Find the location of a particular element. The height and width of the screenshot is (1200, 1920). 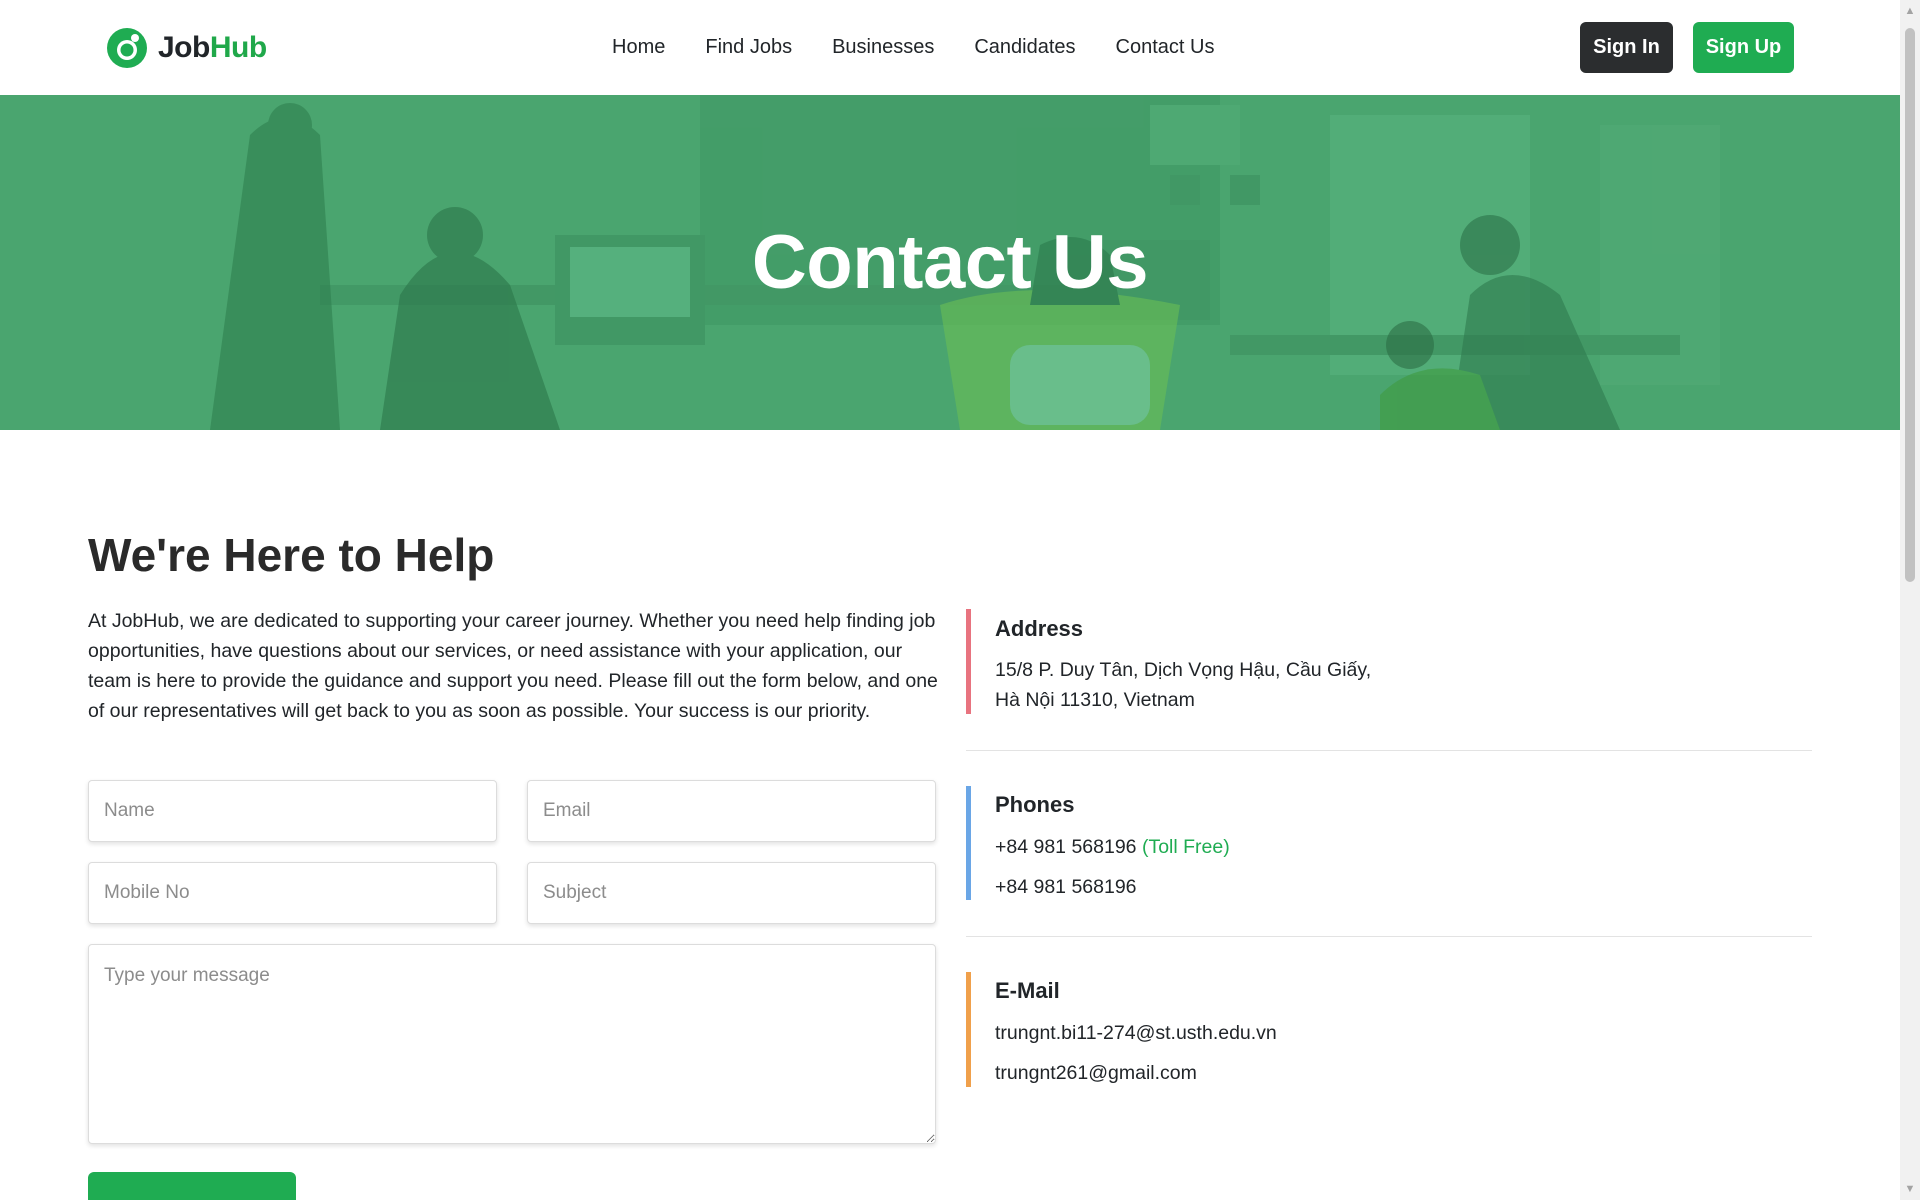

nav-candidates: Candidates is located at coordinates (1024, 47).